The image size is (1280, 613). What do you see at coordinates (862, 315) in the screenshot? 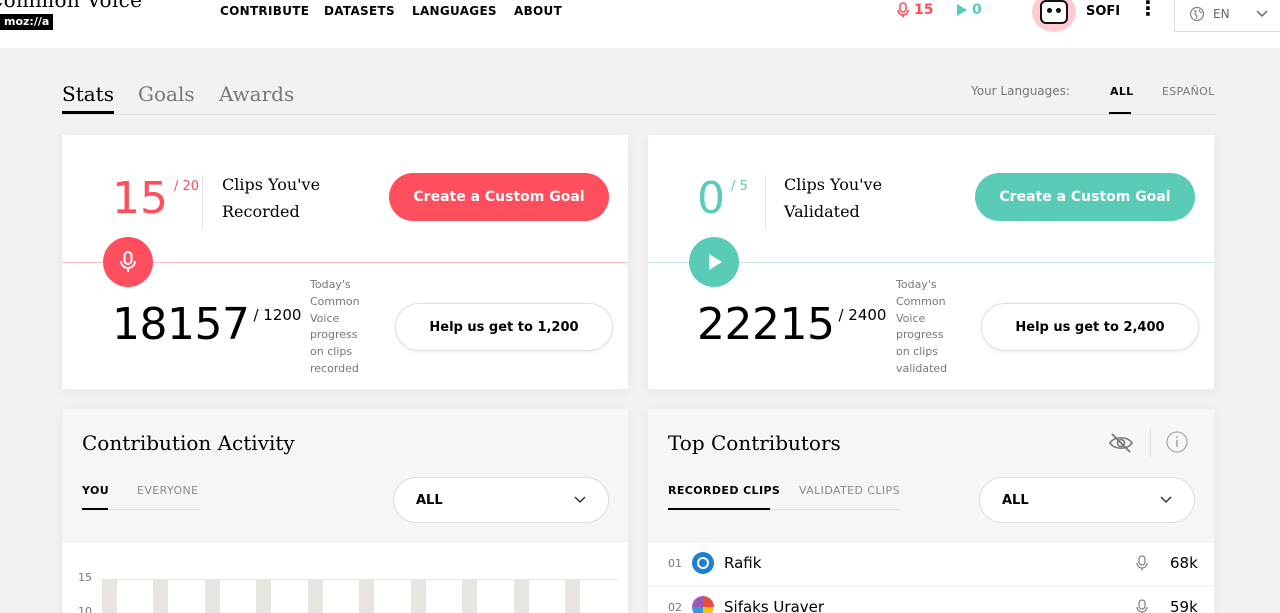
I see `validated-total-goal: / 2400` at bounding box center [862, 315].